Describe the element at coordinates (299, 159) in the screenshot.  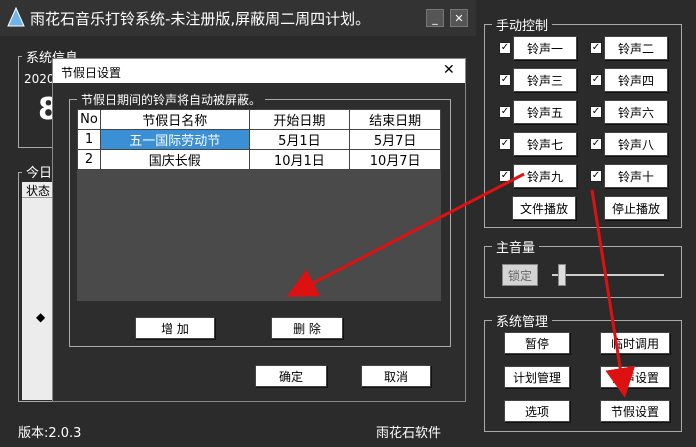
I see `row-start: 10月1日` at that location.